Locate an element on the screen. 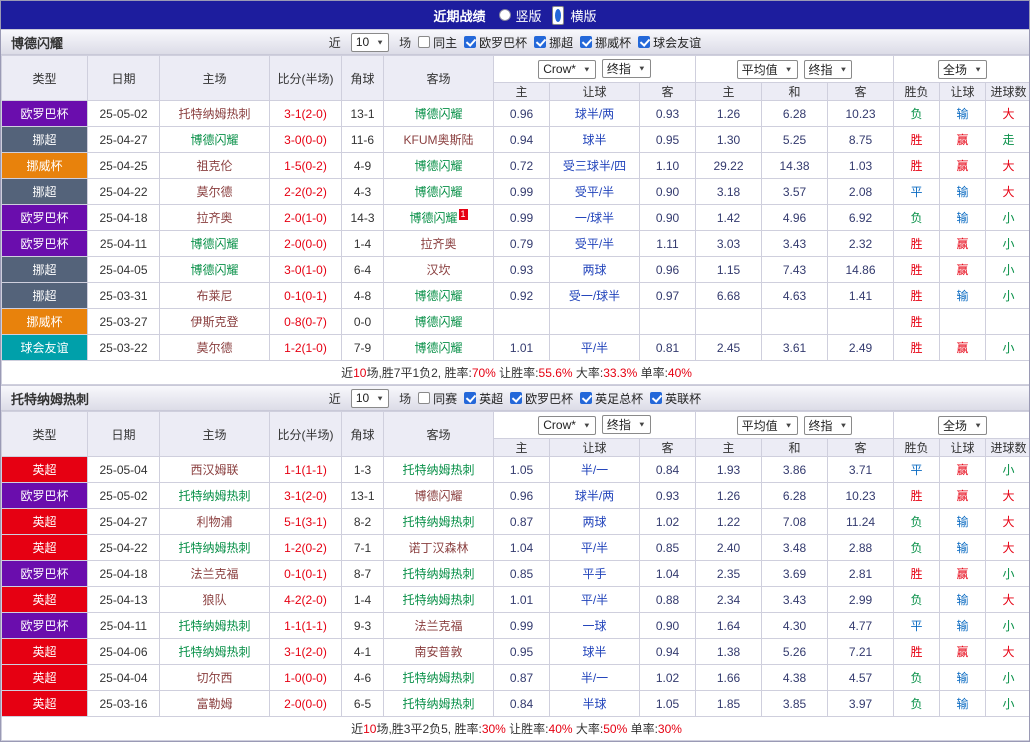 Image resolution: width=1030 pixels, height=742 pixels. team-link: 诺丁汉森林 is located at coordinates (438, 548).